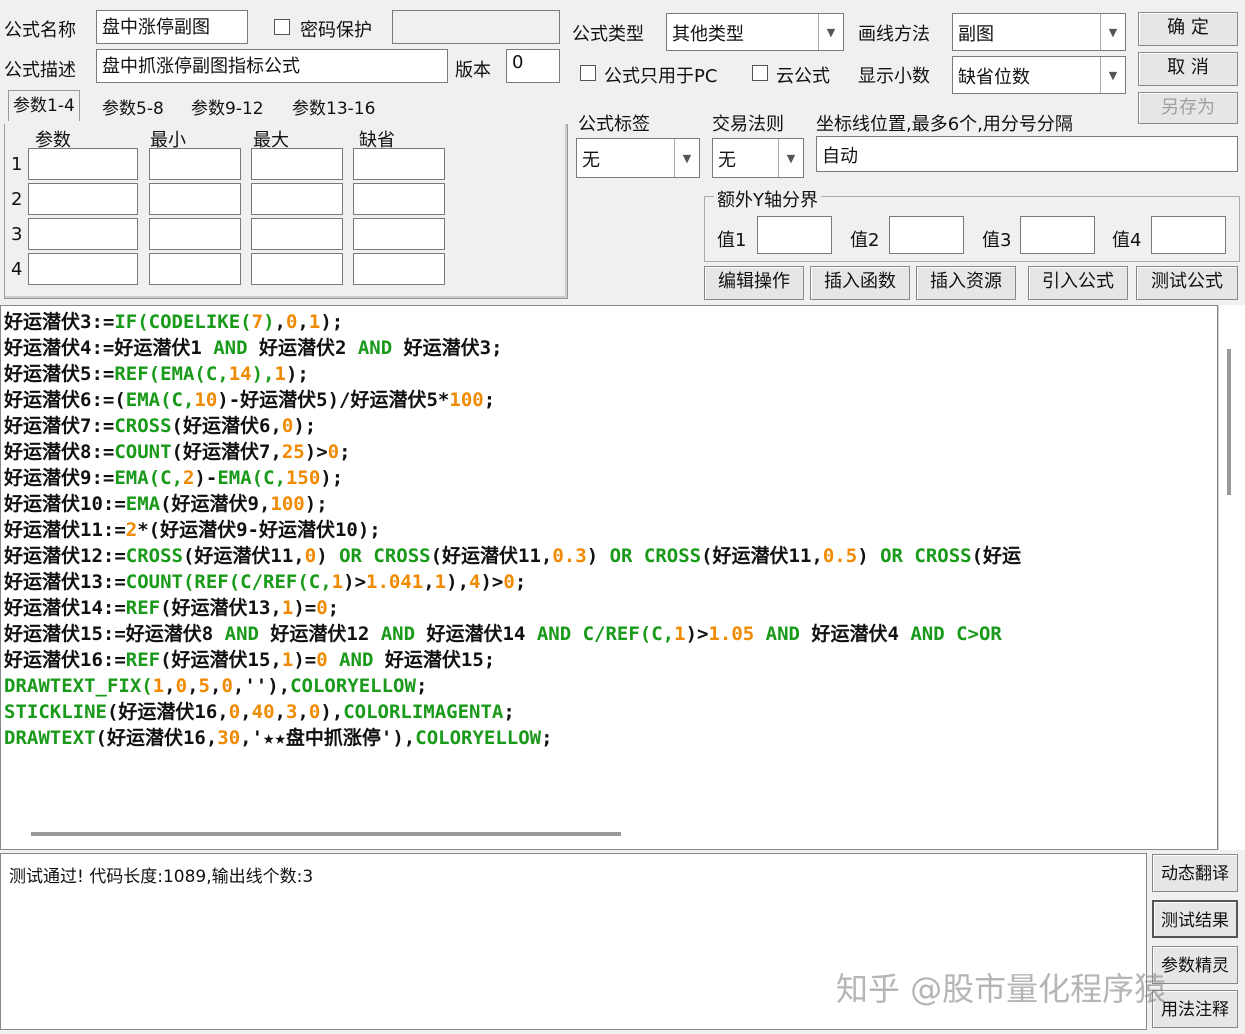 The height and width of the screenshot is (1034, 1245). I want to click on test-formula-button: 测试公式, so click(1187, 283).